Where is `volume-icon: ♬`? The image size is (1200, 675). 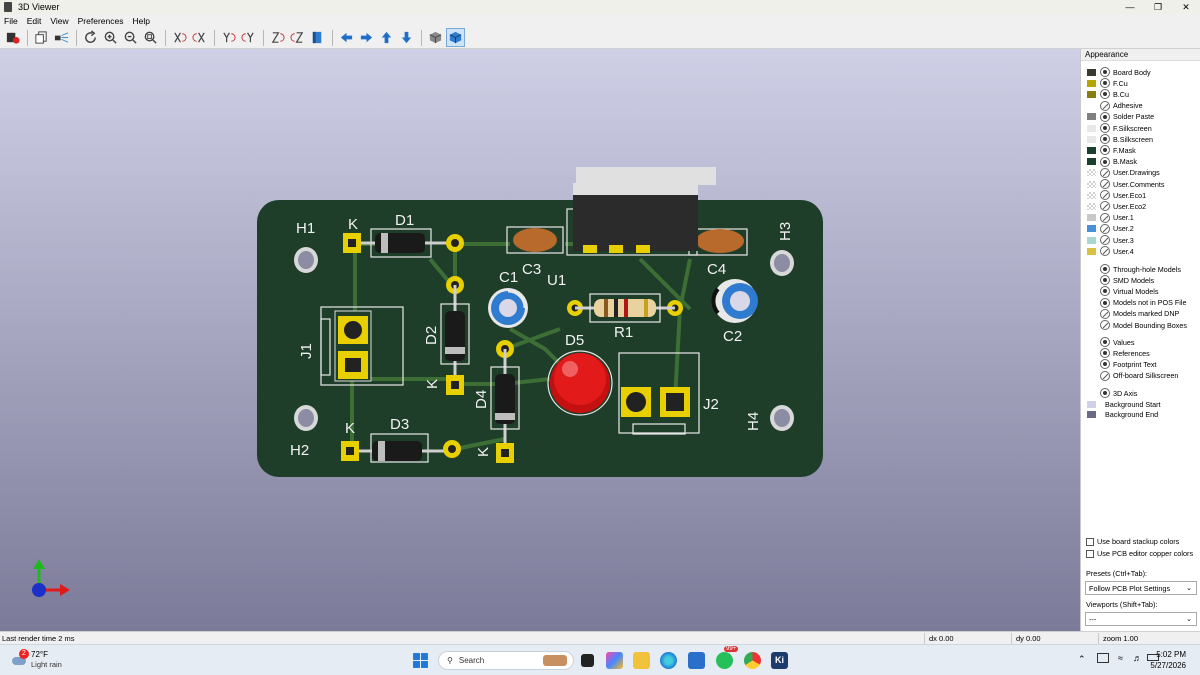
volume-icon: ♬ is located at coordinates (1137, 658).